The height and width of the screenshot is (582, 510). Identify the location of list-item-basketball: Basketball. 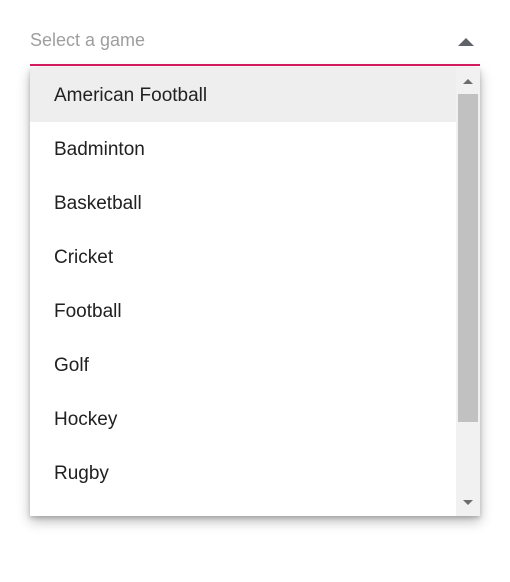
(243, 203).